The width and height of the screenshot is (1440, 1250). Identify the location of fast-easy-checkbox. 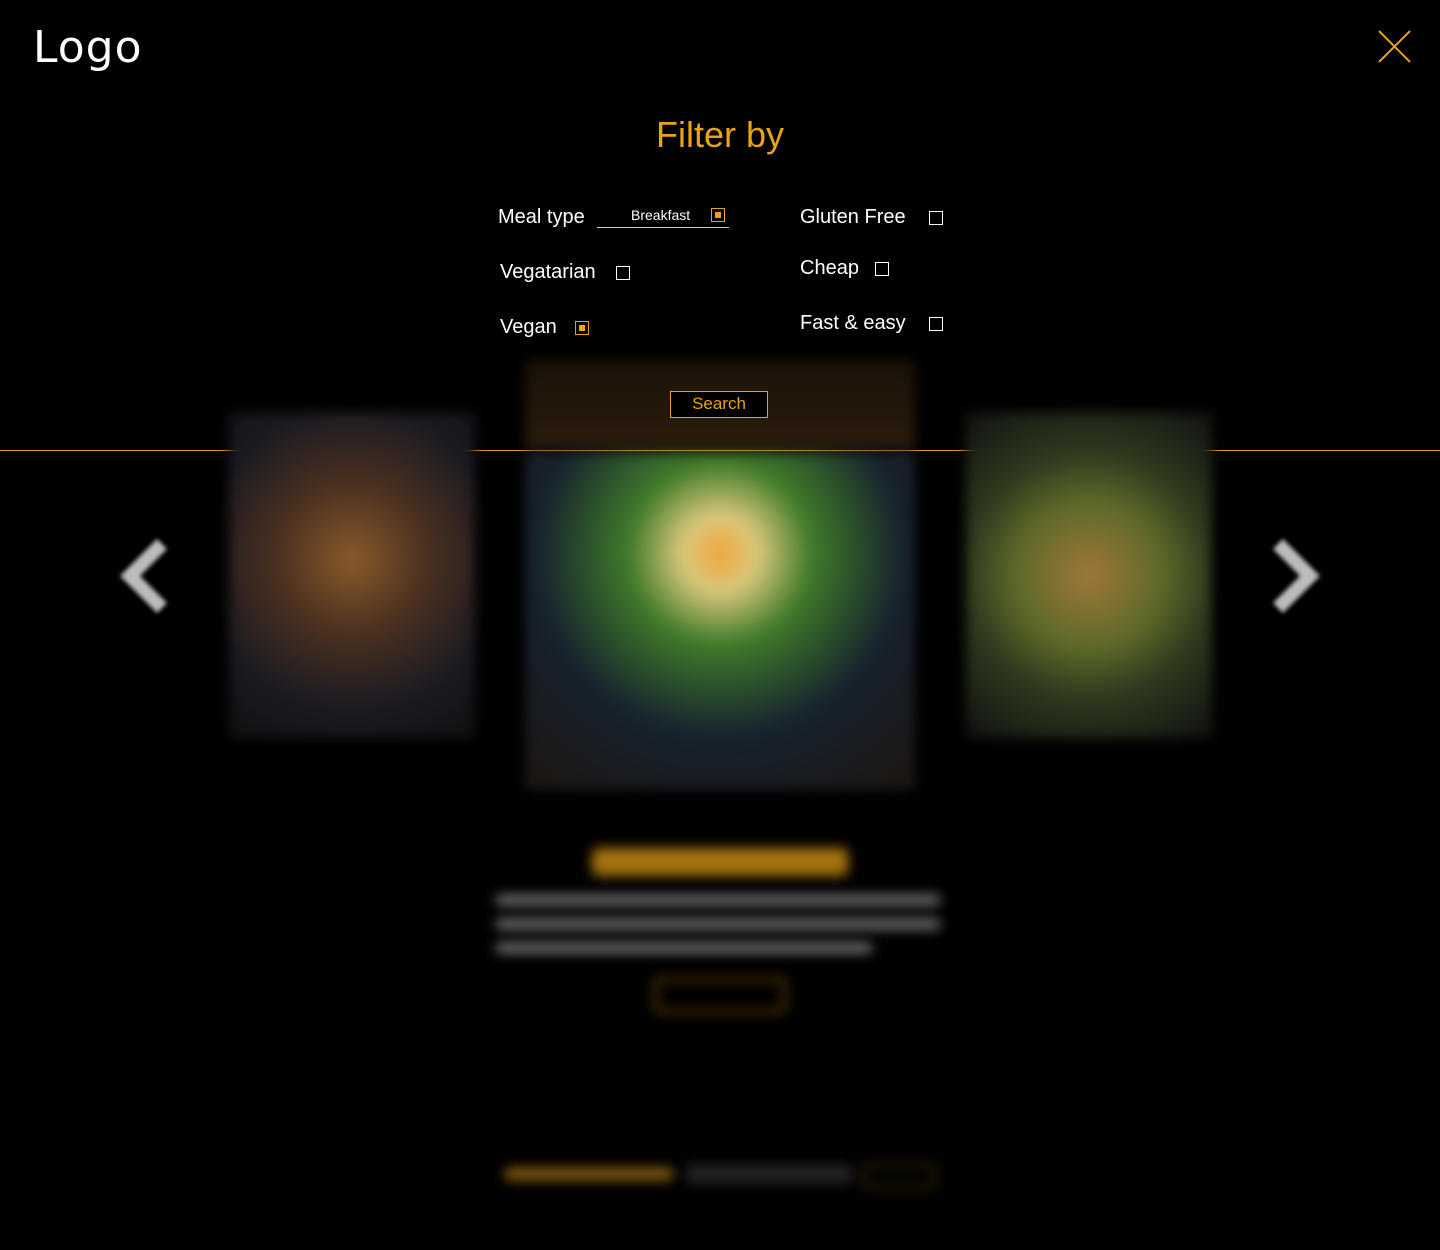
(936, 324).